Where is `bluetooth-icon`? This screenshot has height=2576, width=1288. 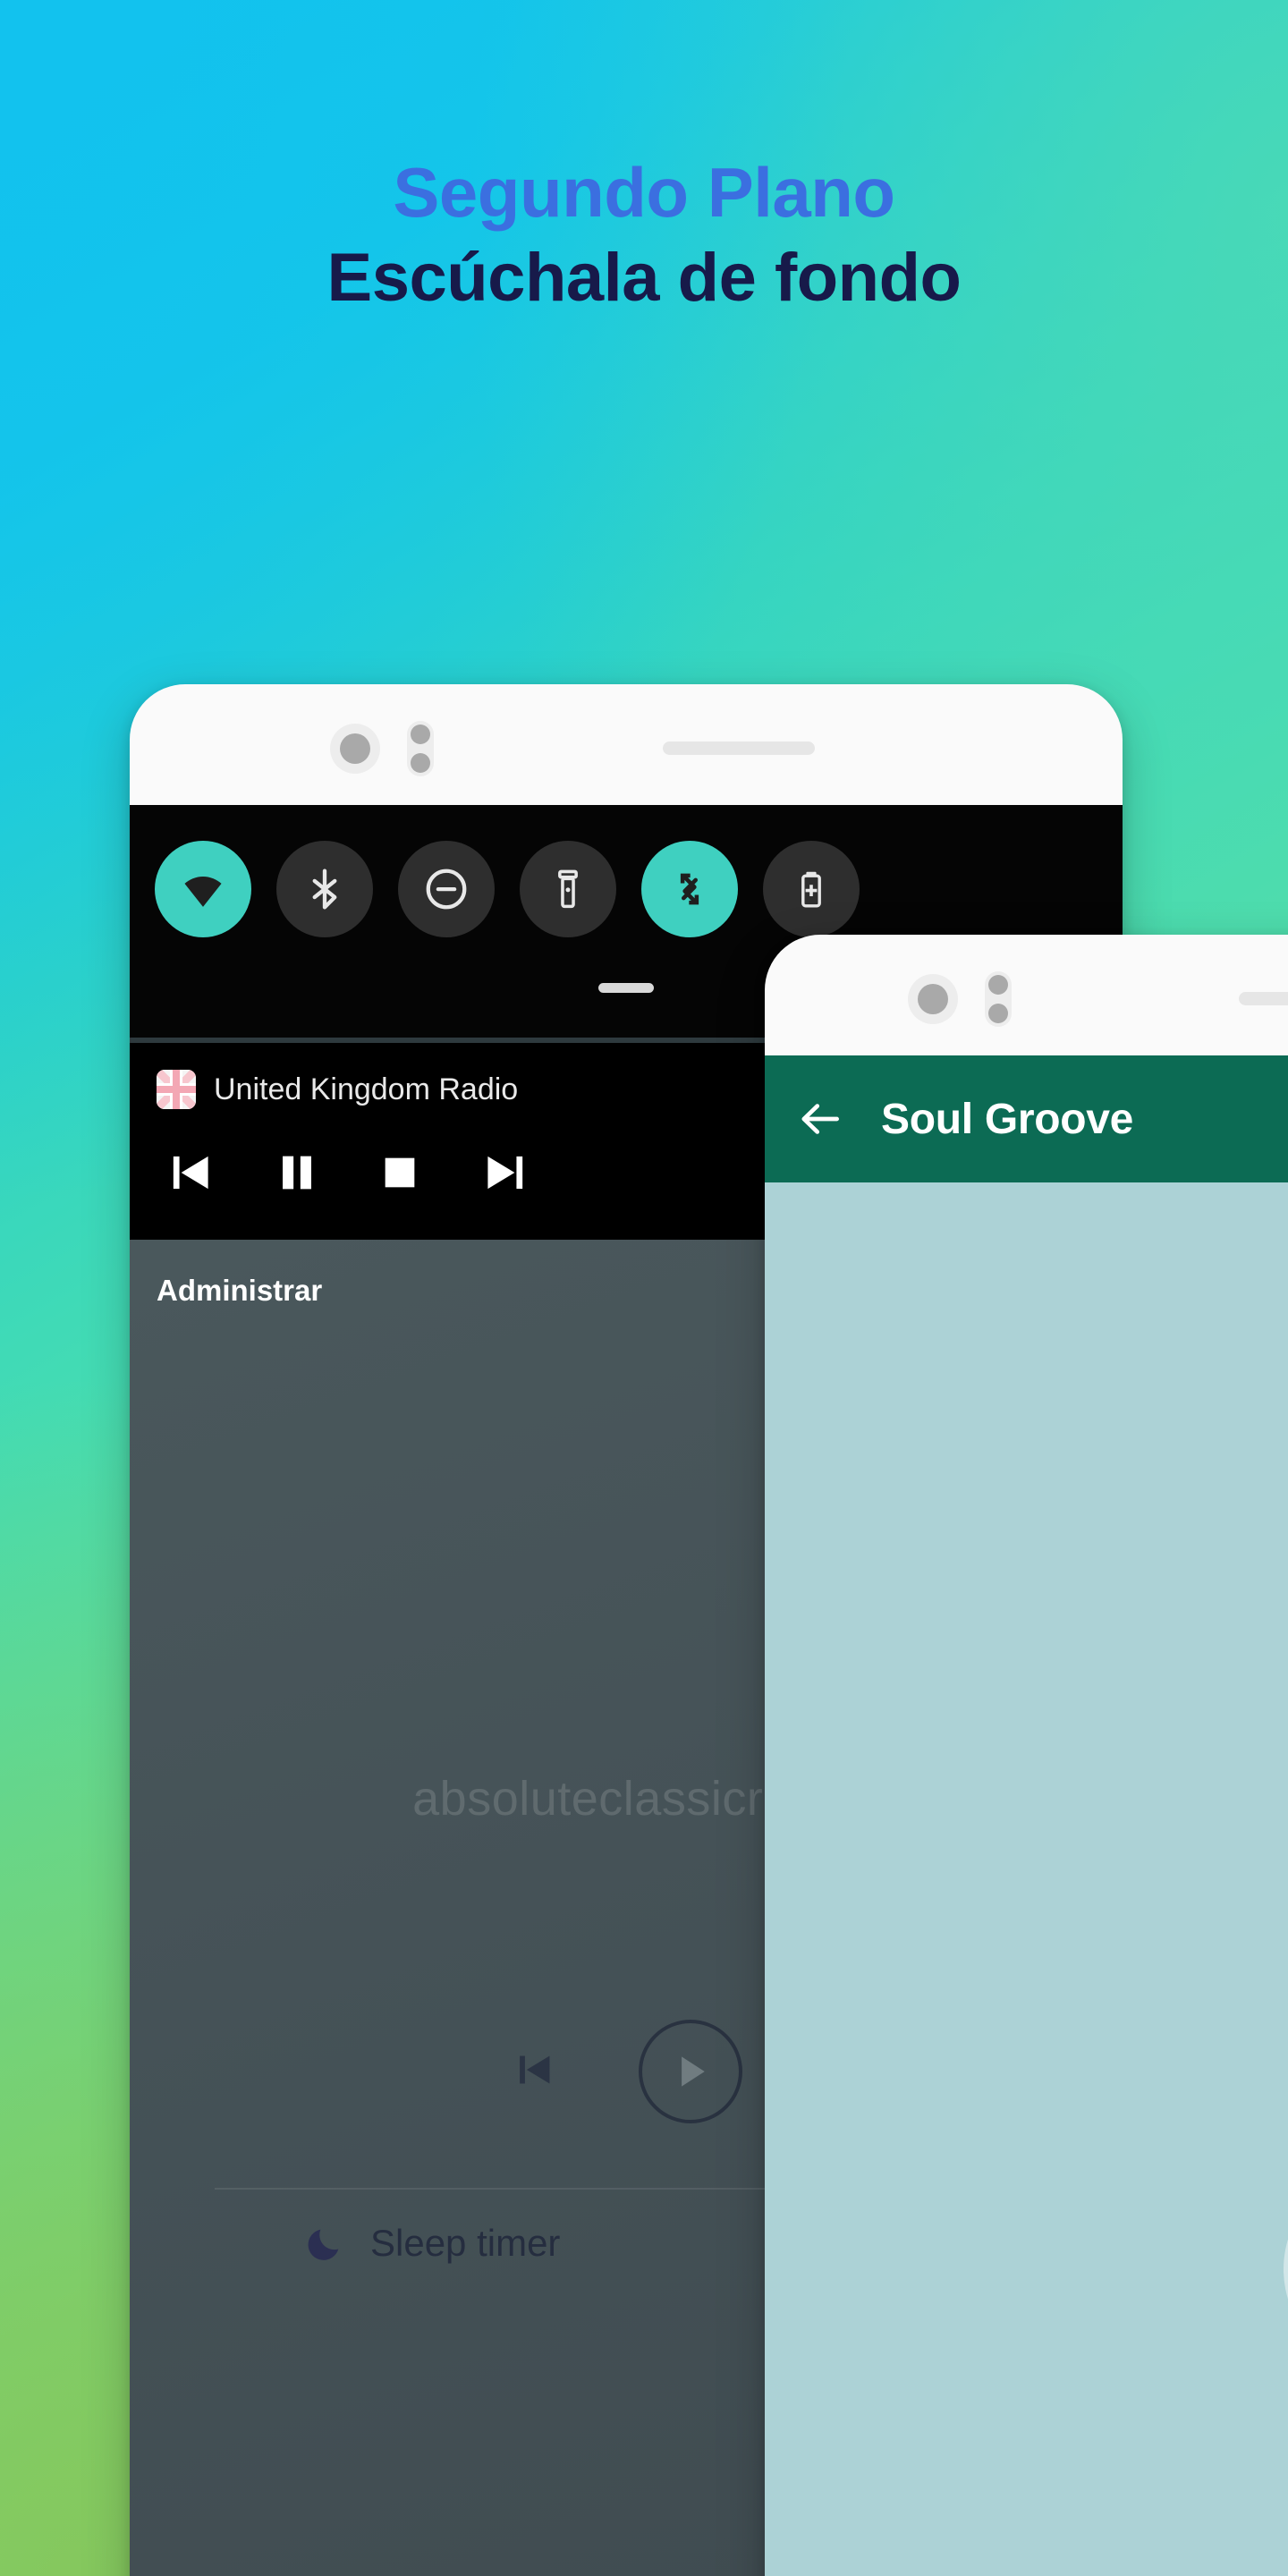 bluetooth-icon is located at coordinates (324, 889).